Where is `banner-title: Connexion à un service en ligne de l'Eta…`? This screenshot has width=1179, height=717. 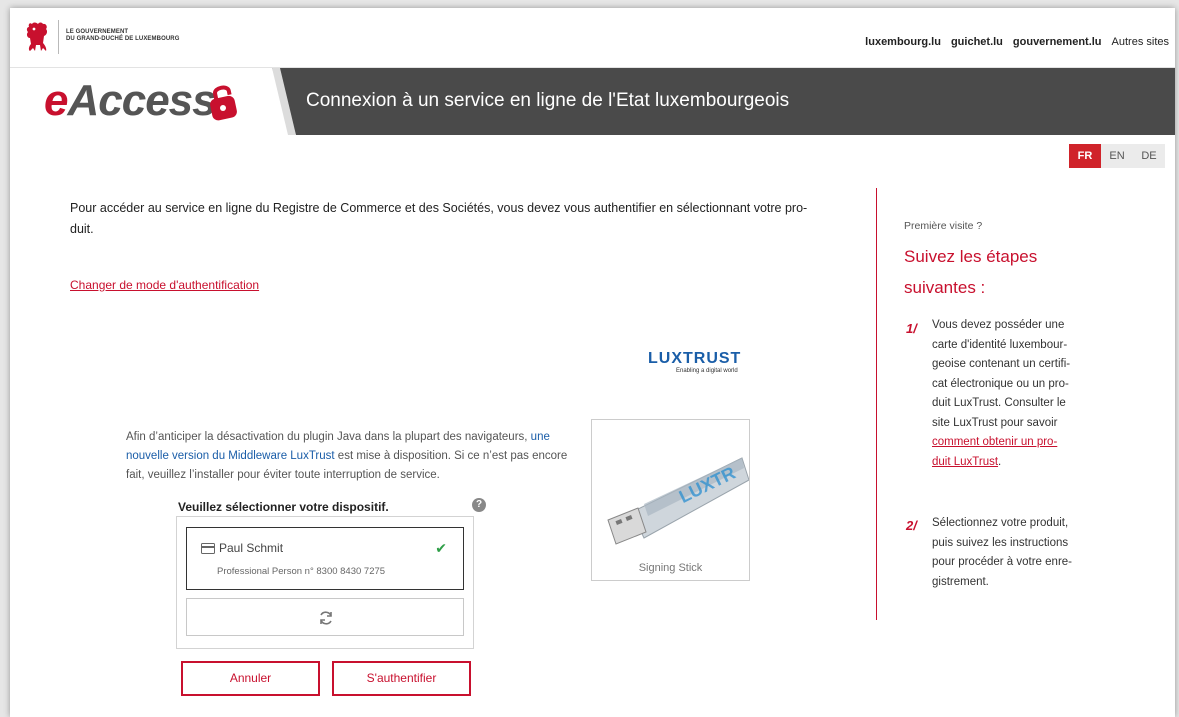 banner-title: Connexion à un service en ligne de l'Eta… is located at coordinates (548, 100).